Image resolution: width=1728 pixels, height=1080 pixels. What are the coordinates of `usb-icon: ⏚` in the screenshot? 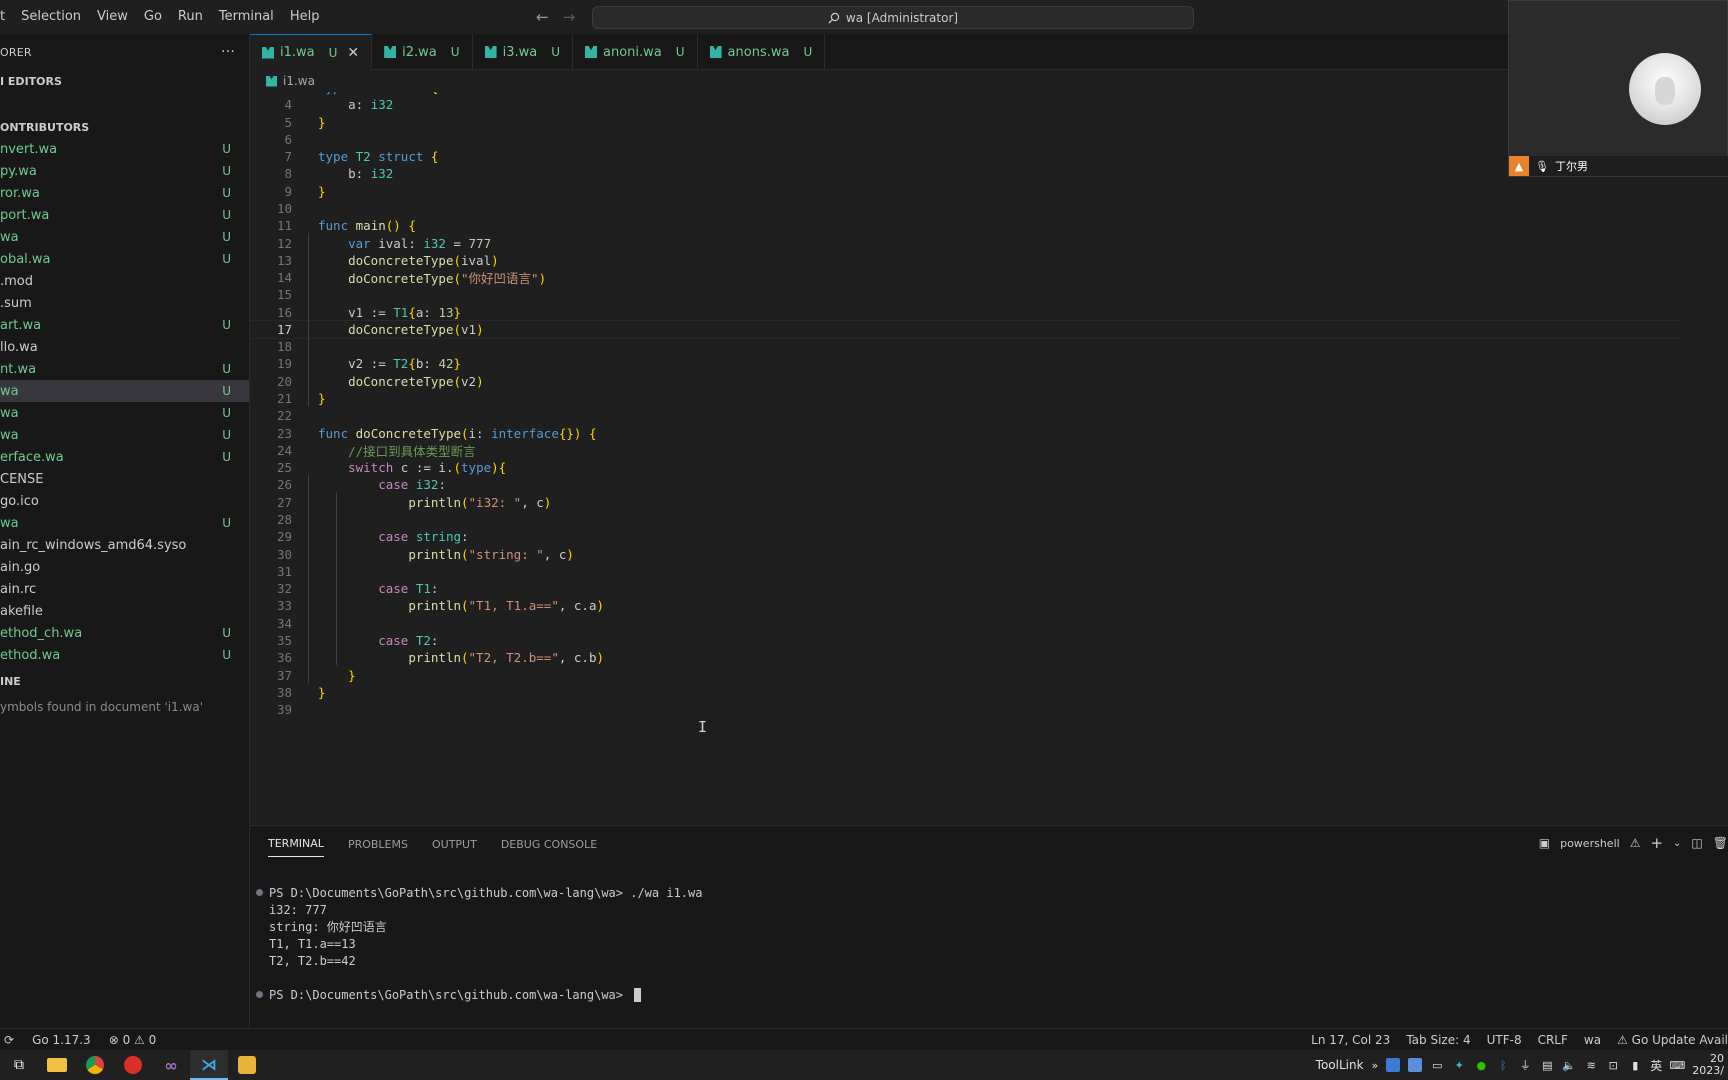 It's located at (1525, 1065).